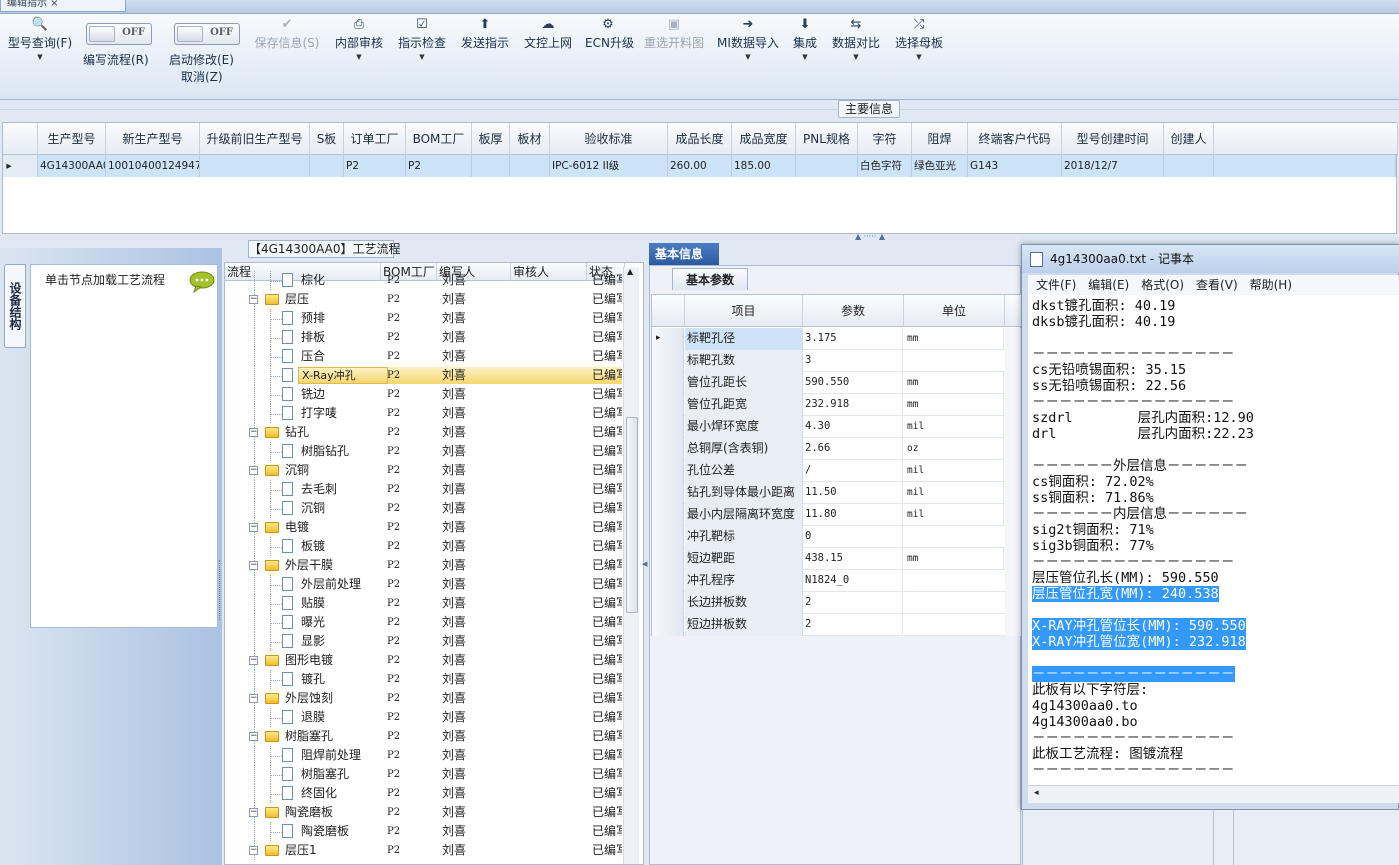 This screenshot has width=1399, height=865. Describe the element at coordinates (805, 39) in the screenshot. I see `integrate-button: ⬇ 集成 ▼` at that location.